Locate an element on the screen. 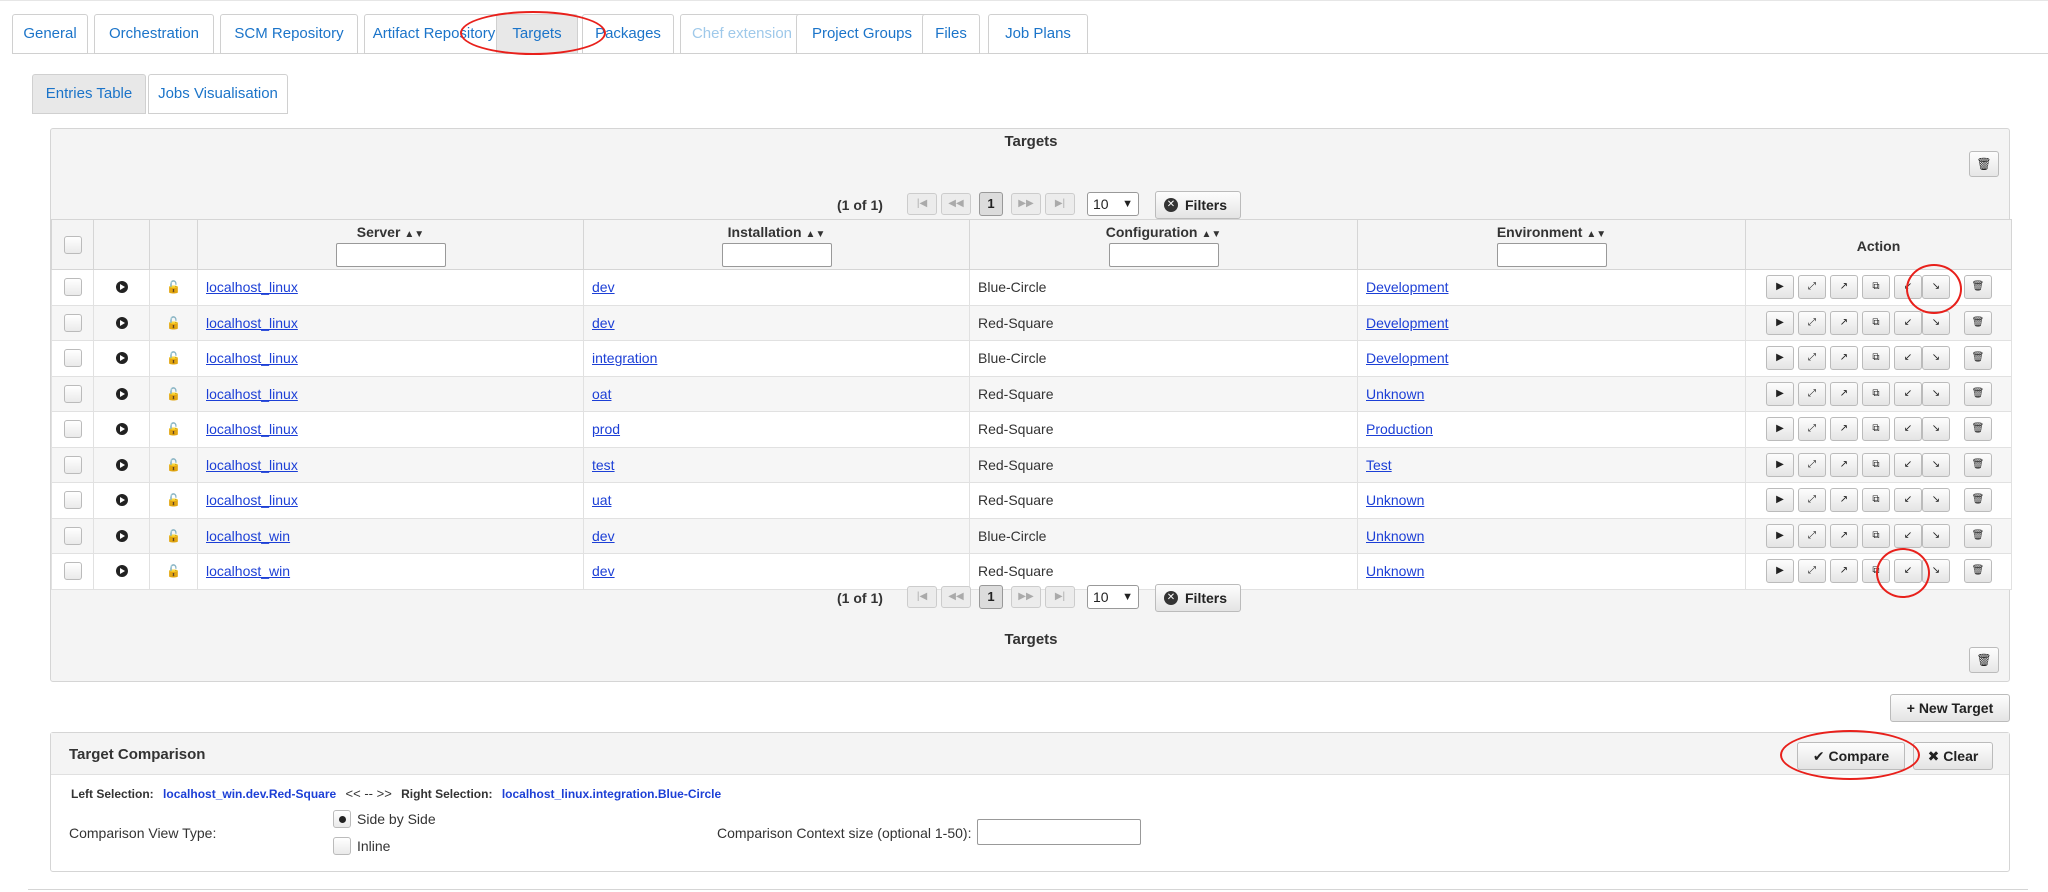  tab-files: Files is located at coordinates (951, 34).